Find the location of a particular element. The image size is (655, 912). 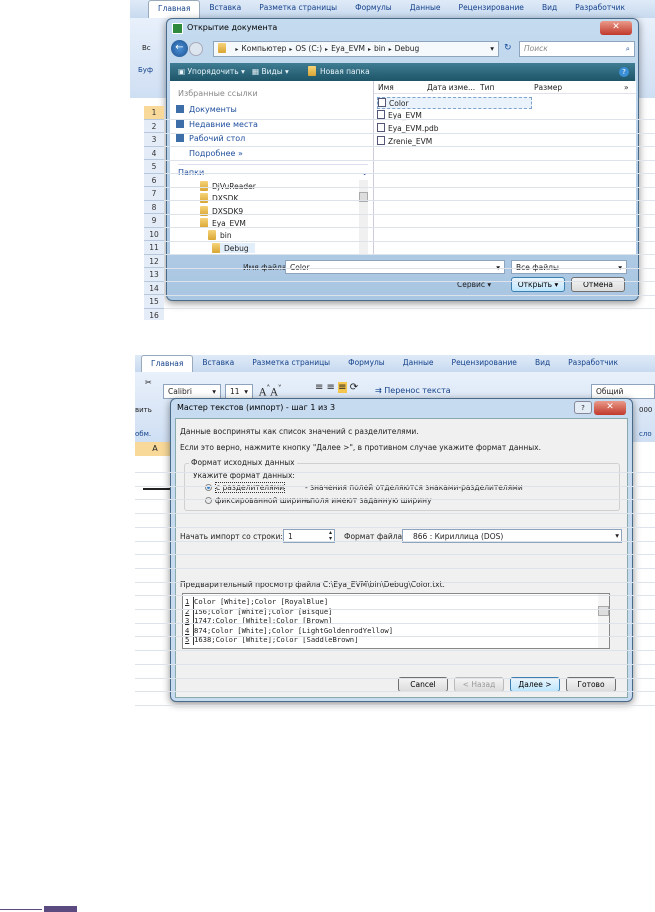

file-item: Color is located at coordinates (454, 103).